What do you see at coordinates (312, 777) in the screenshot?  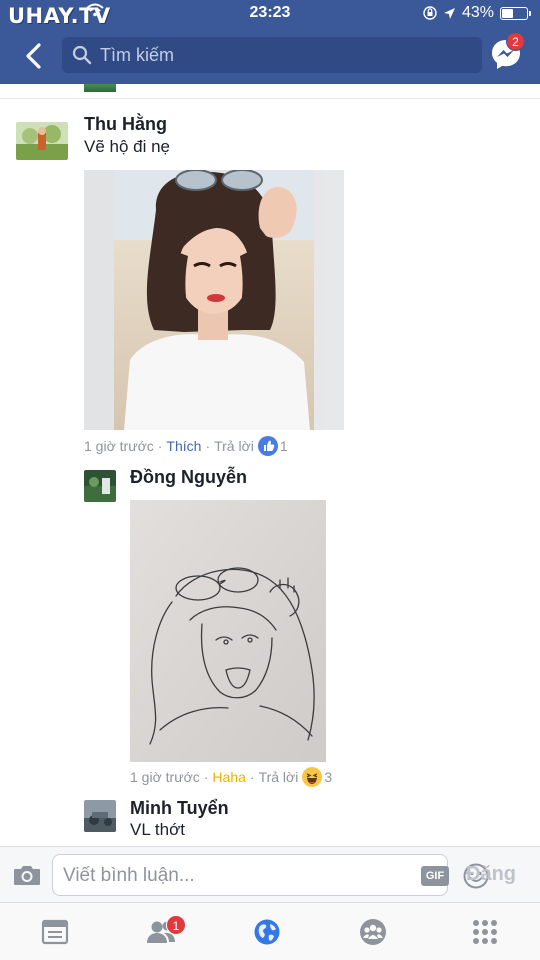 I see `haha-icon` at bounding box center [312, 777].